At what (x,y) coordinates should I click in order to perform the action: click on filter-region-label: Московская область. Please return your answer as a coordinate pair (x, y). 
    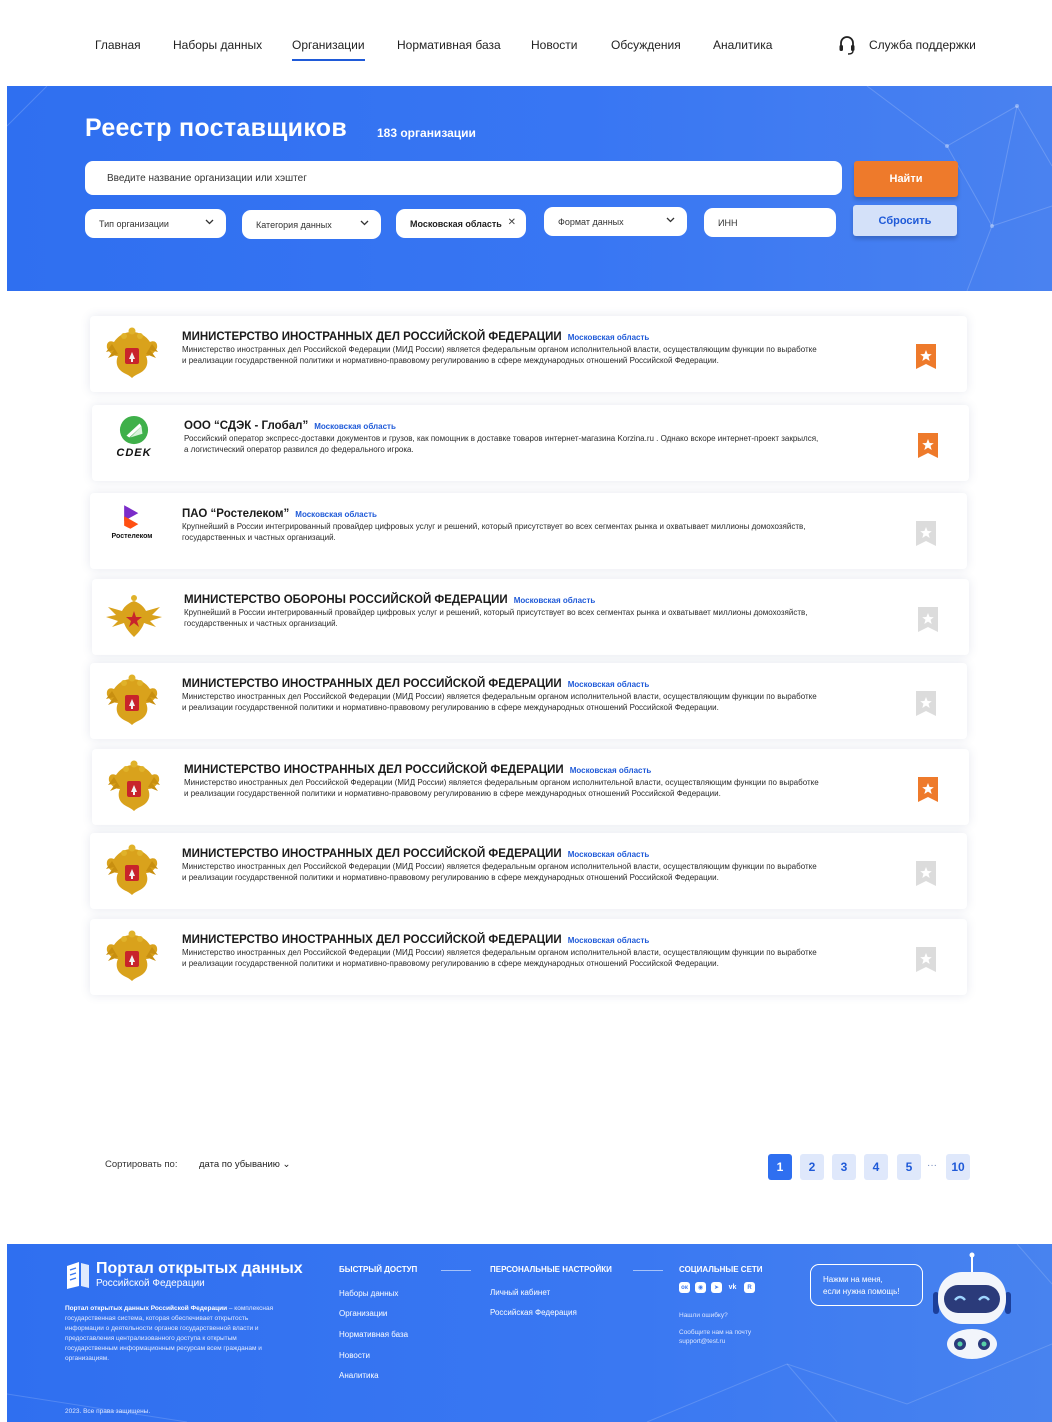
    Looking at the image, I should click on (456, 223).